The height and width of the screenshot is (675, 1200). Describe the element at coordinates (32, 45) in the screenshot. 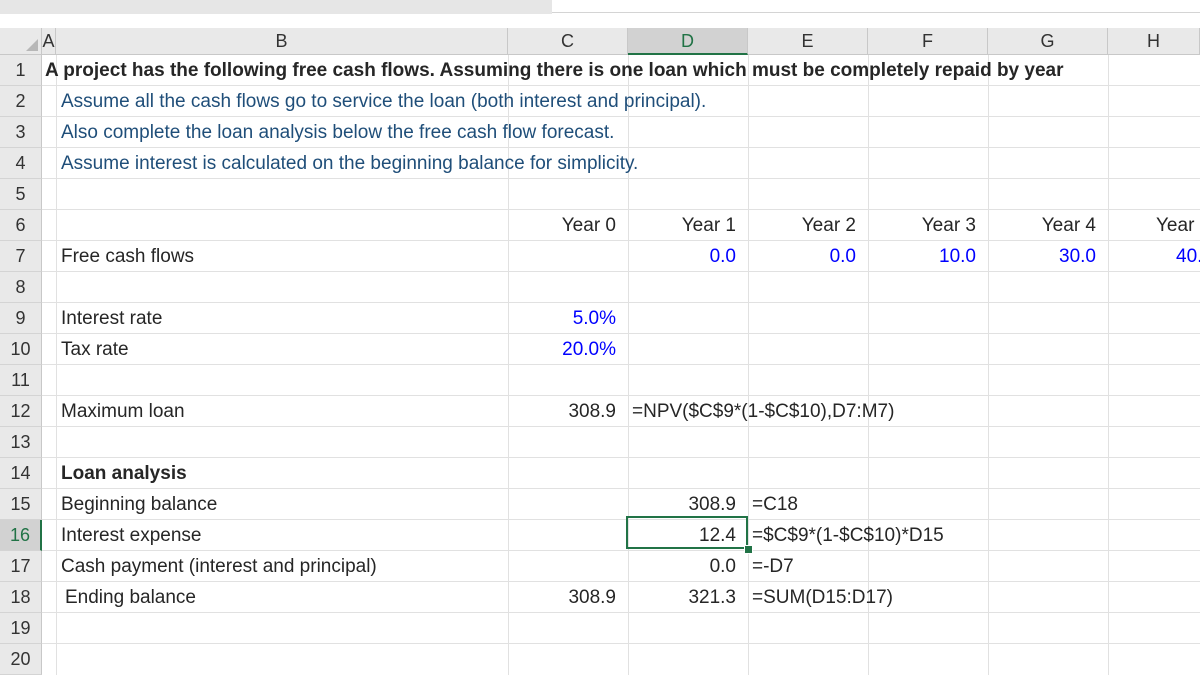

I see `select-all-triangle-icon` at that location.